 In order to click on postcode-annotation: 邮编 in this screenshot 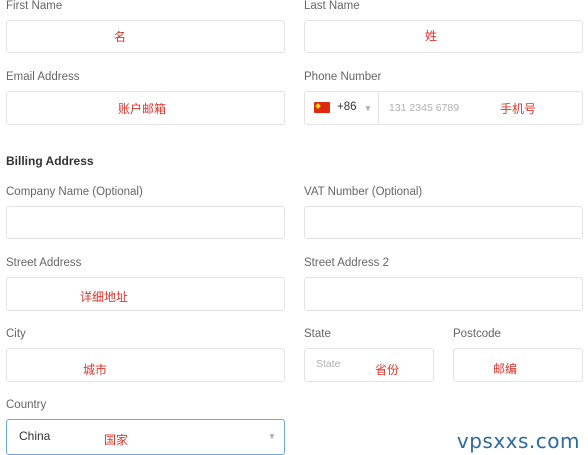, I will do `click(505, 369)`.